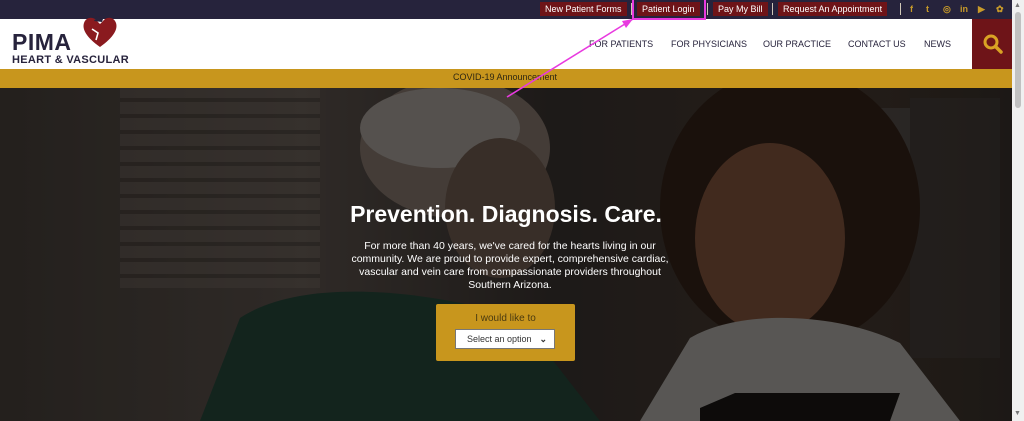 The width and height of the screenshot is (1024, 421). I want to click on chevron-down-icon: ⌄, so click(543, 339).